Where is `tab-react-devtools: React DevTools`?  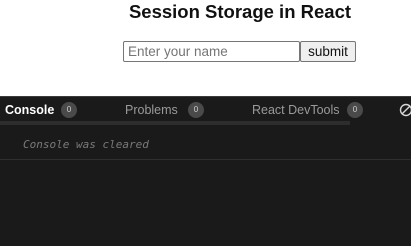
tab-react-devtools: React DevTools is located at coordinates (296, 110).